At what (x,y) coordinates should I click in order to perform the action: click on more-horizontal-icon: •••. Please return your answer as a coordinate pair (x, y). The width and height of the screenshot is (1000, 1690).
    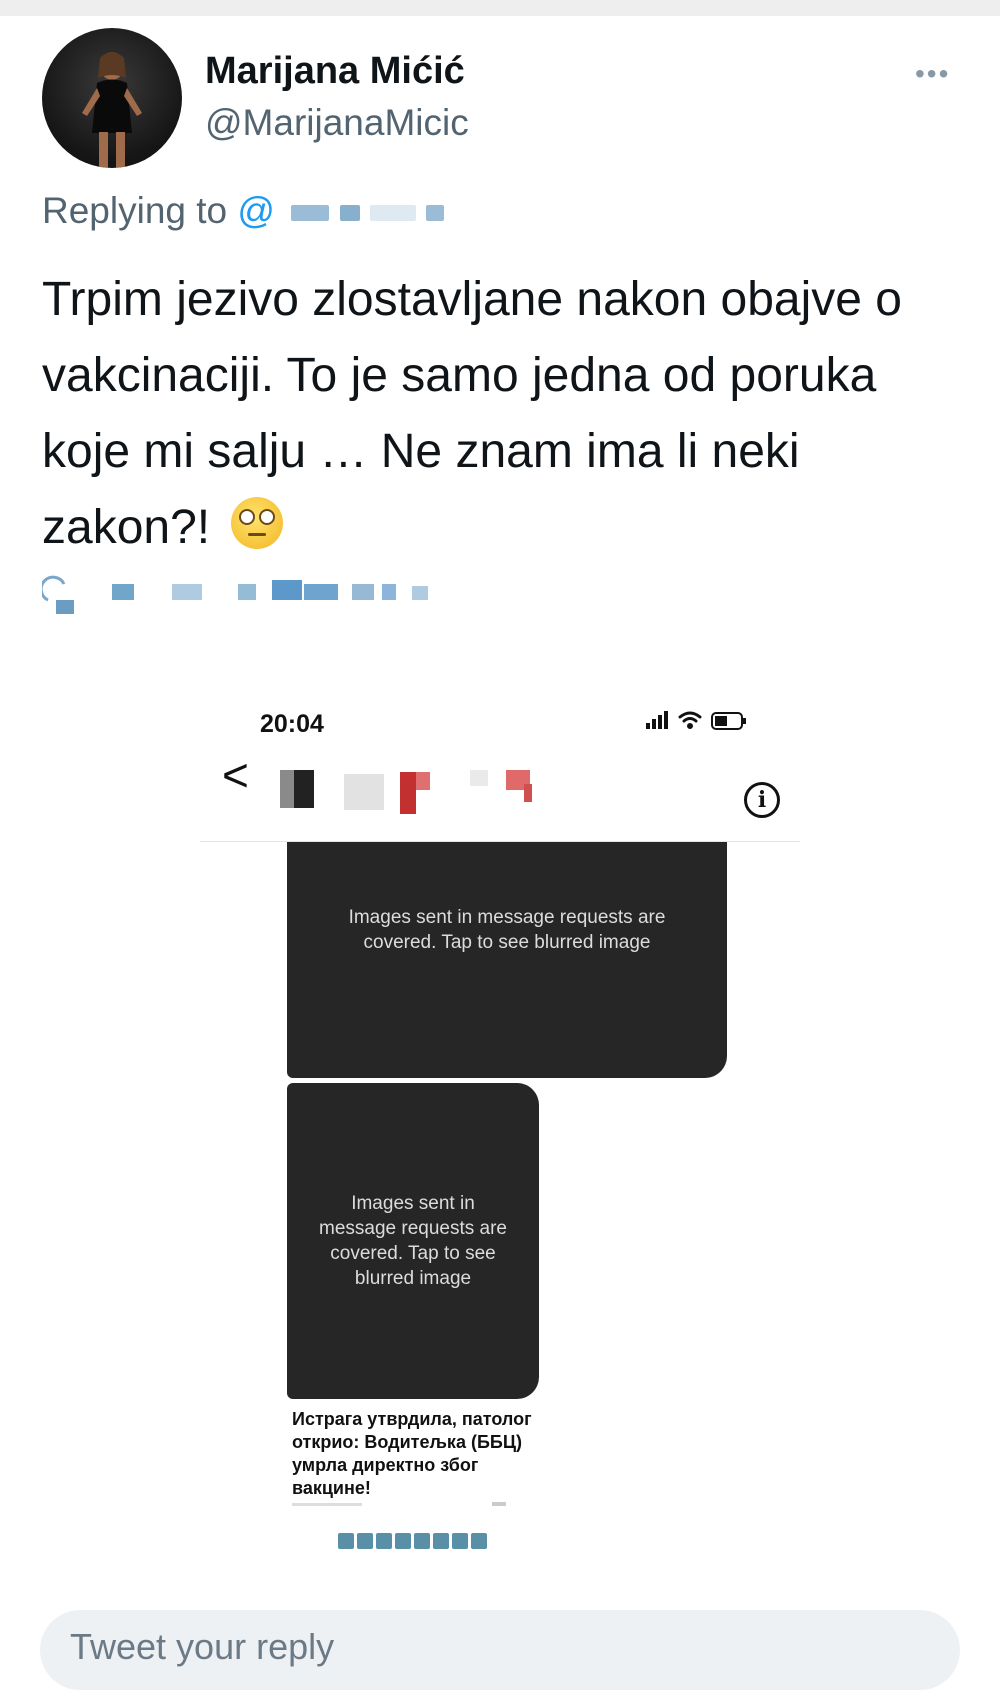
    Looking at the image, I should click on (932, 74).